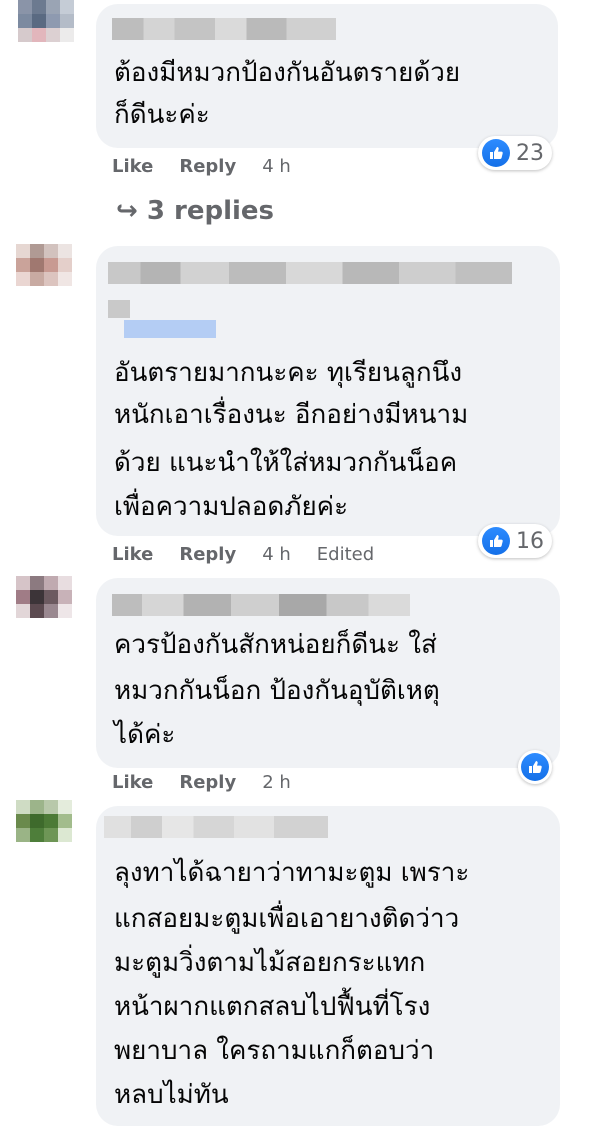  I want to click on comment-text-line: หลบไม่ทัน, so click(171, 1095).